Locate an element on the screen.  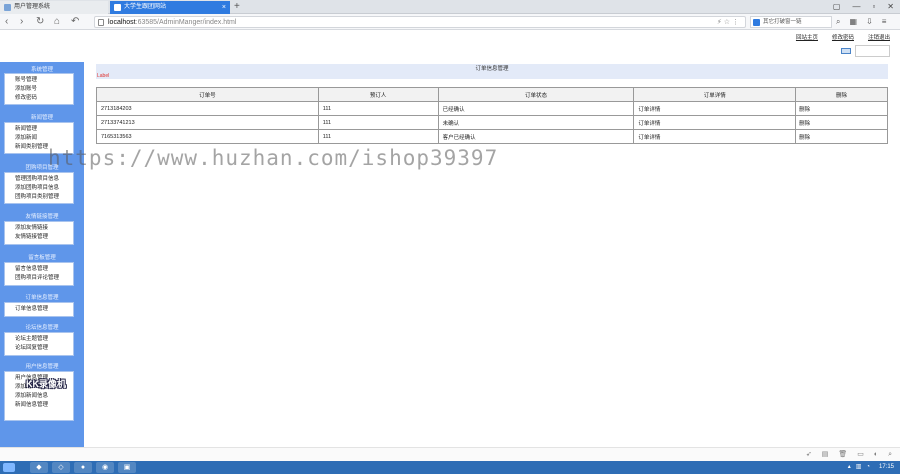
window-icon: ▭ is located at coordinates (860, 455).